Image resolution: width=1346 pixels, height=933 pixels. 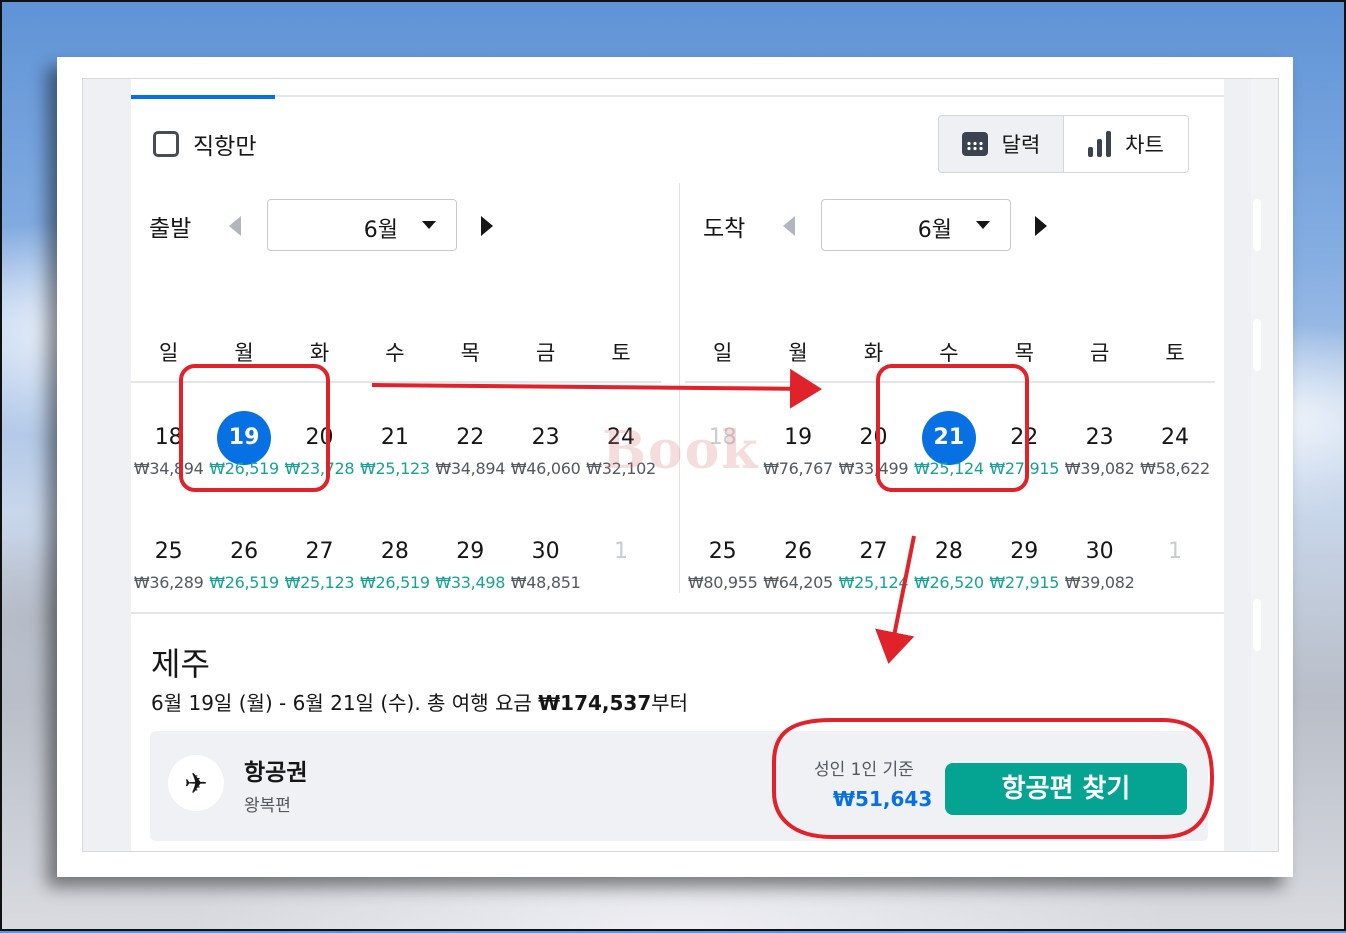 I want to click on chevron-down-icon, so click(x=983, y=225).